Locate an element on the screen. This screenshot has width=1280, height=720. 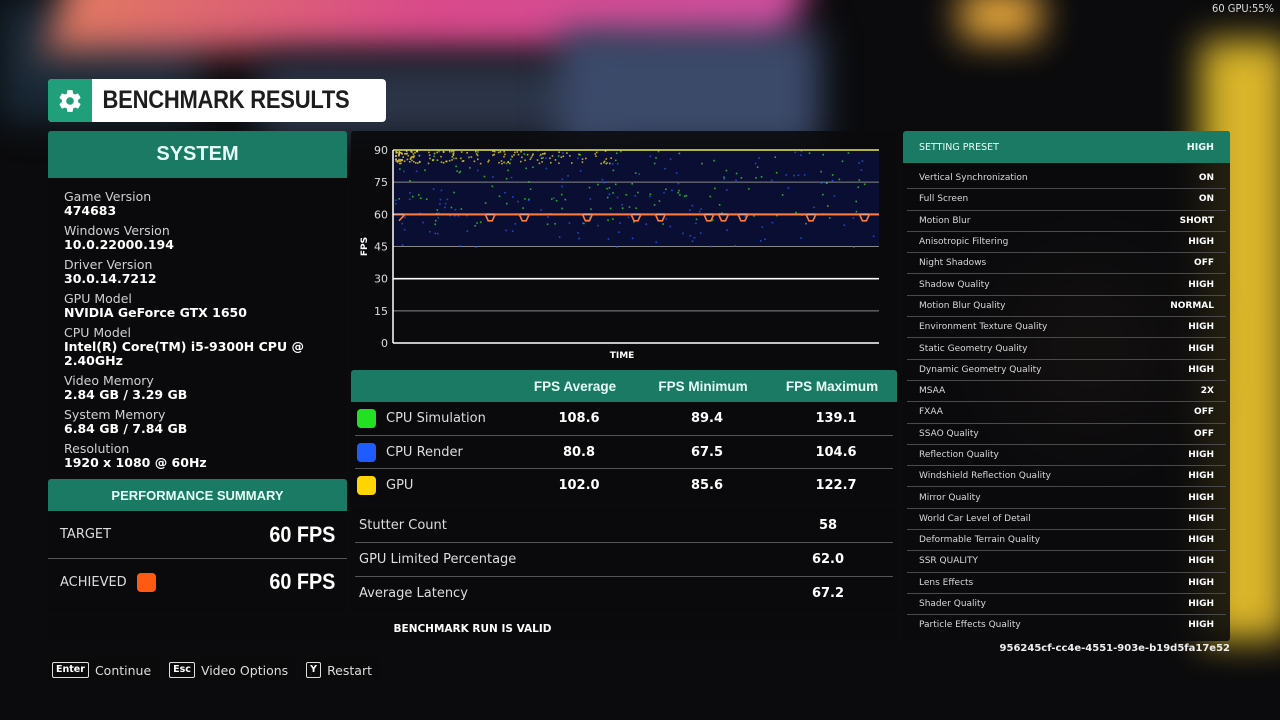
setting-row: Shadow Quality HIGH is located at coordinates (1066, 283).